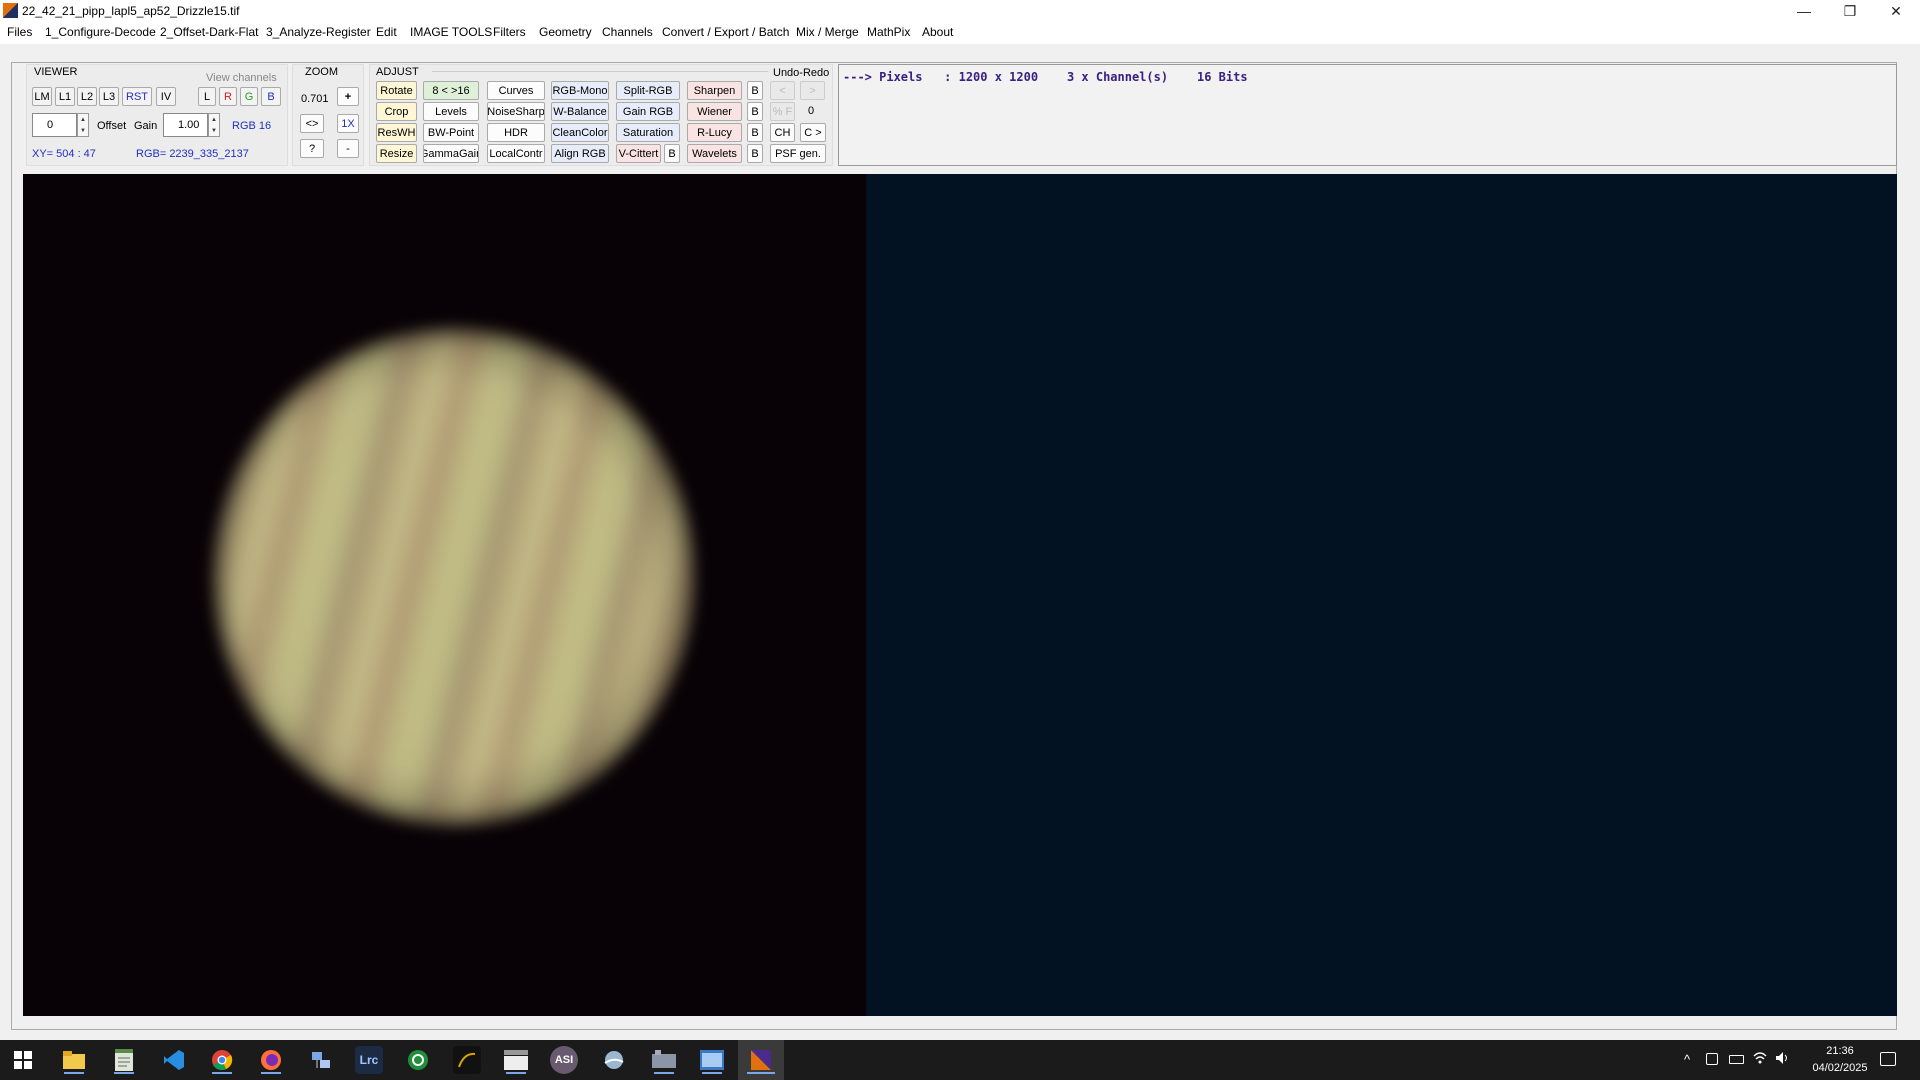 This screenshot has height=1080, width=1920. Describe the element at coordinates (1850, 11) in the screenshot. I see `restore-button: ❐` at that location.